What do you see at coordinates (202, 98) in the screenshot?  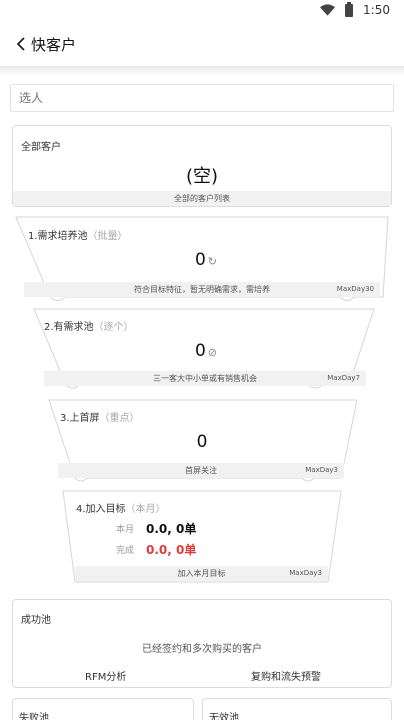 I see `search-input` at bounding box center [202, 98].